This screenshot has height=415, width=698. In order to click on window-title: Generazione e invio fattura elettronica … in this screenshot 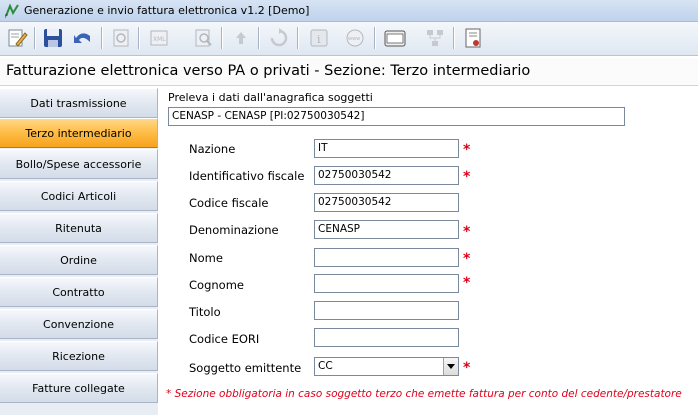, I will do `click(167, 10)`.